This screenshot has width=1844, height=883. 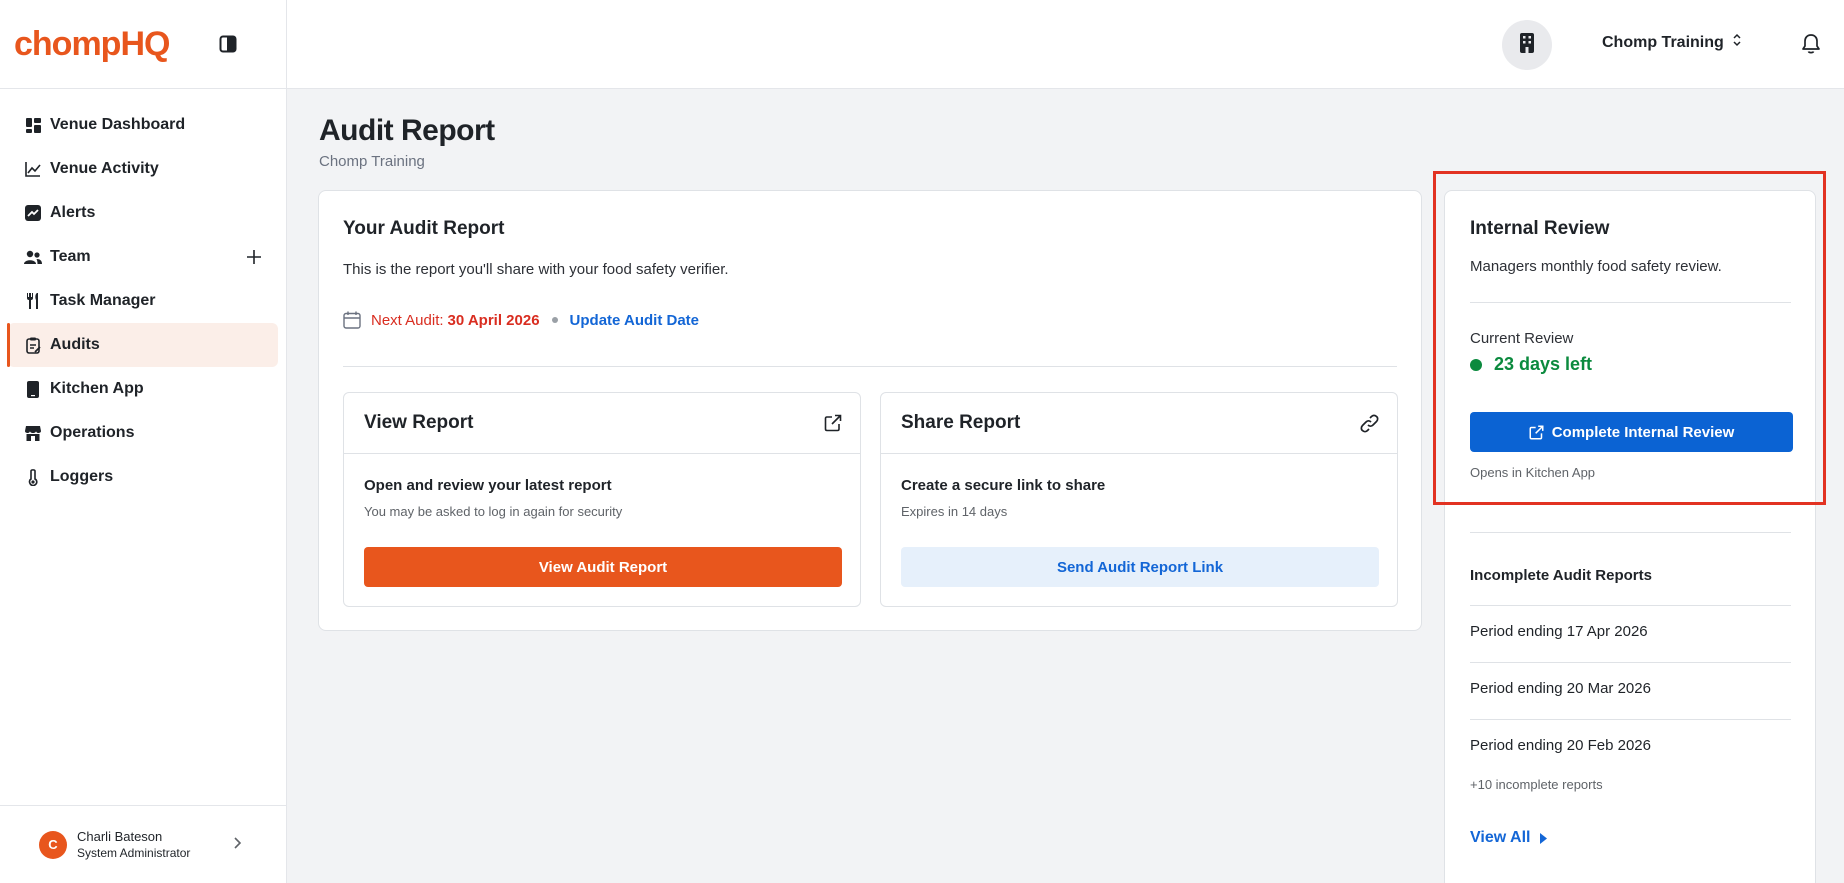 I want to click on sidebar-item-label: Team, so click(x=70, y=256).